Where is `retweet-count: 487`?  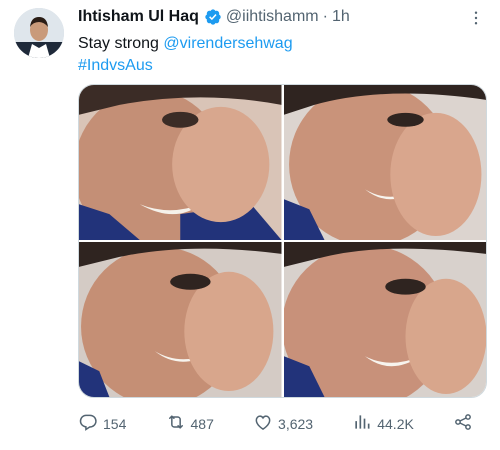
retweet-count: 487 is located at coordinates (202, 423).